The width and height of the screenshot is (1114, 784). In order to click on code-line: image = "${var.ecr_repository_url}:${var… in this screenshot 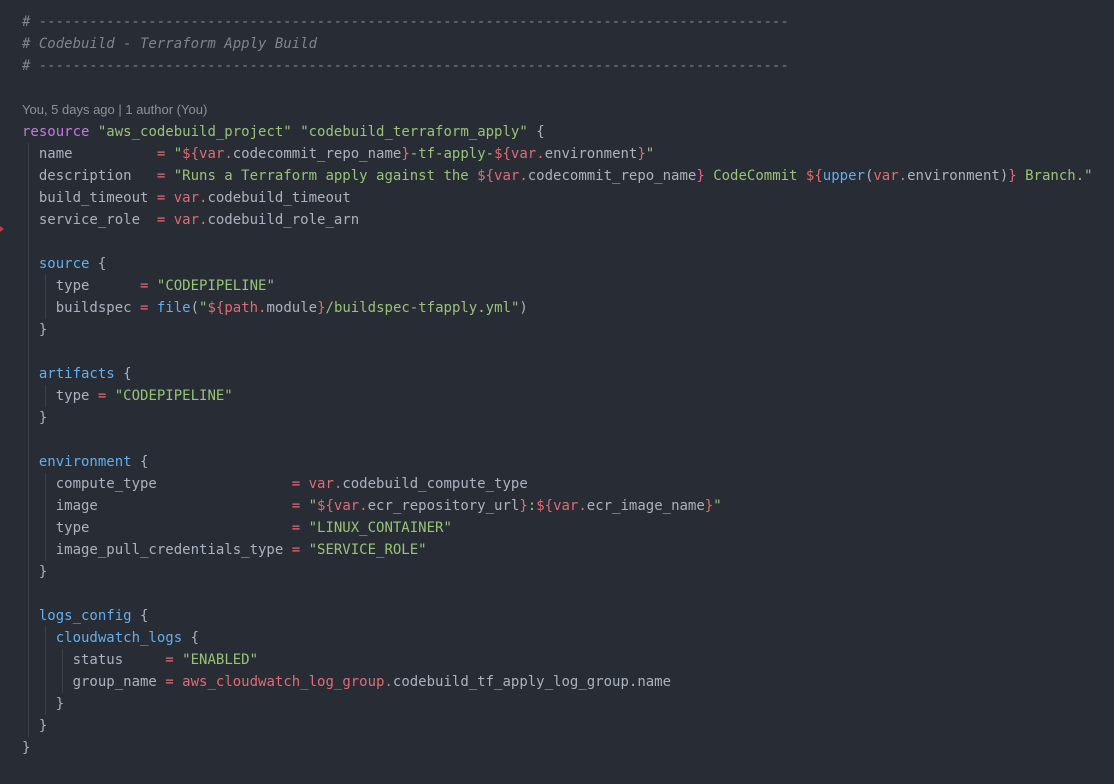, I will do `click(557, 506)`.